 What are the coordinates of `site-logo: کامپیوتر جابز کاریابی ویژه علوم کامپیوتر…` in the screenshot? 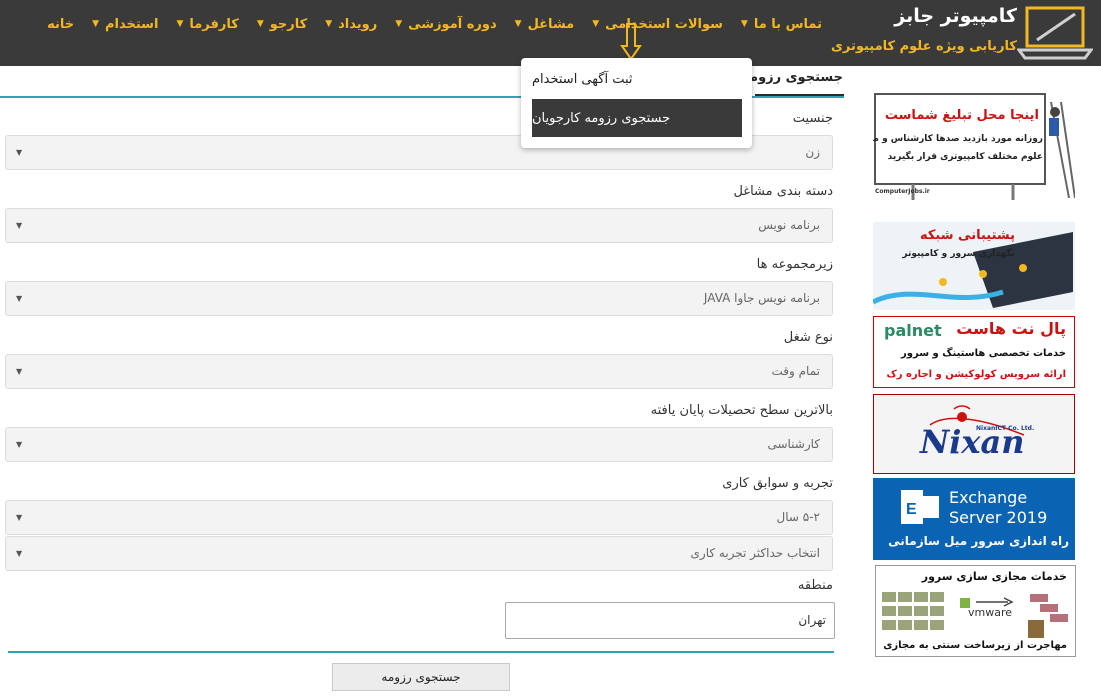 It's located at (966, 33).